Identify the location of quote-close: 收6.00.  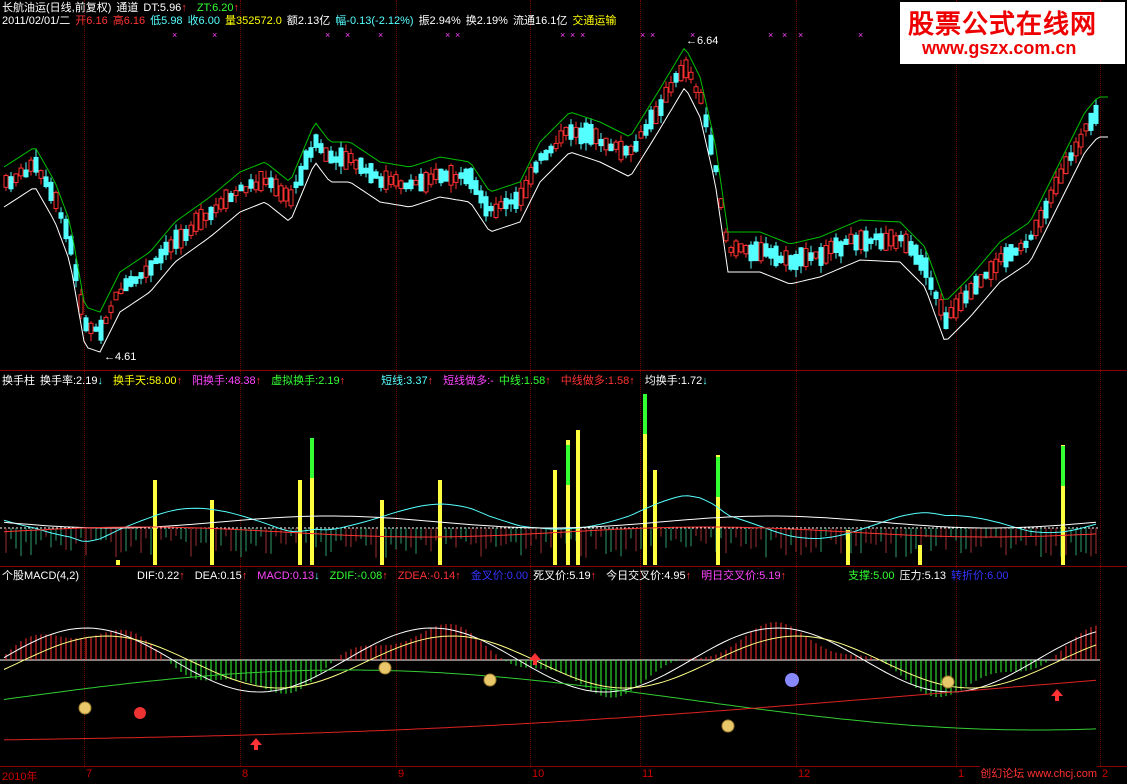
(203, 21).